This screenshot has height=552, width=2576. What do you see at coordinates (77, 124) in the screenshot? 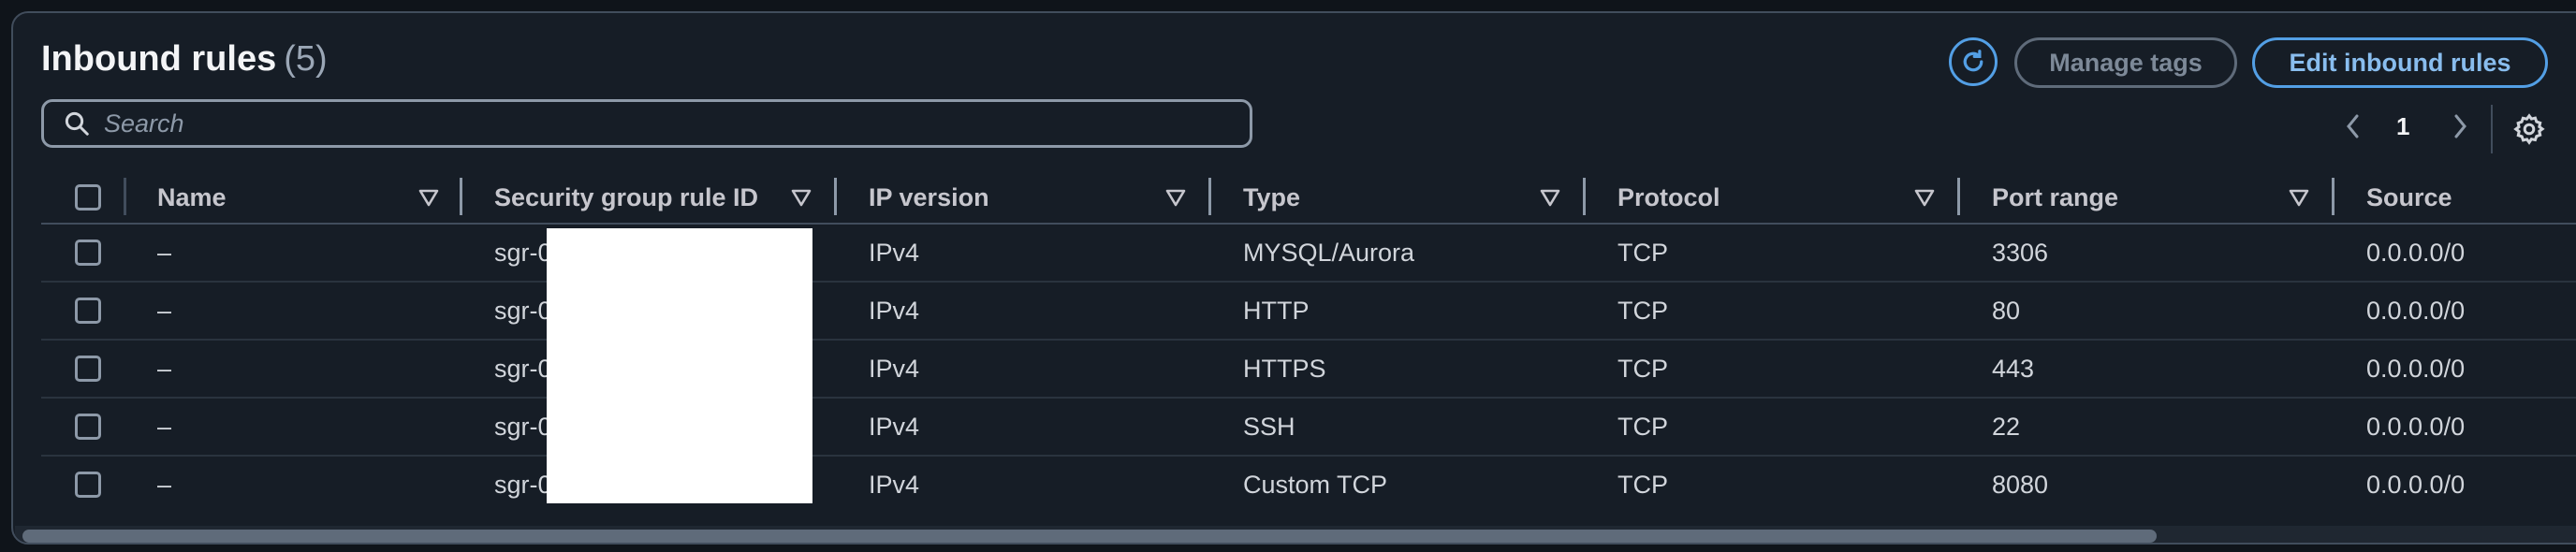
I see `search-icon` at bounding box center [77, 124].